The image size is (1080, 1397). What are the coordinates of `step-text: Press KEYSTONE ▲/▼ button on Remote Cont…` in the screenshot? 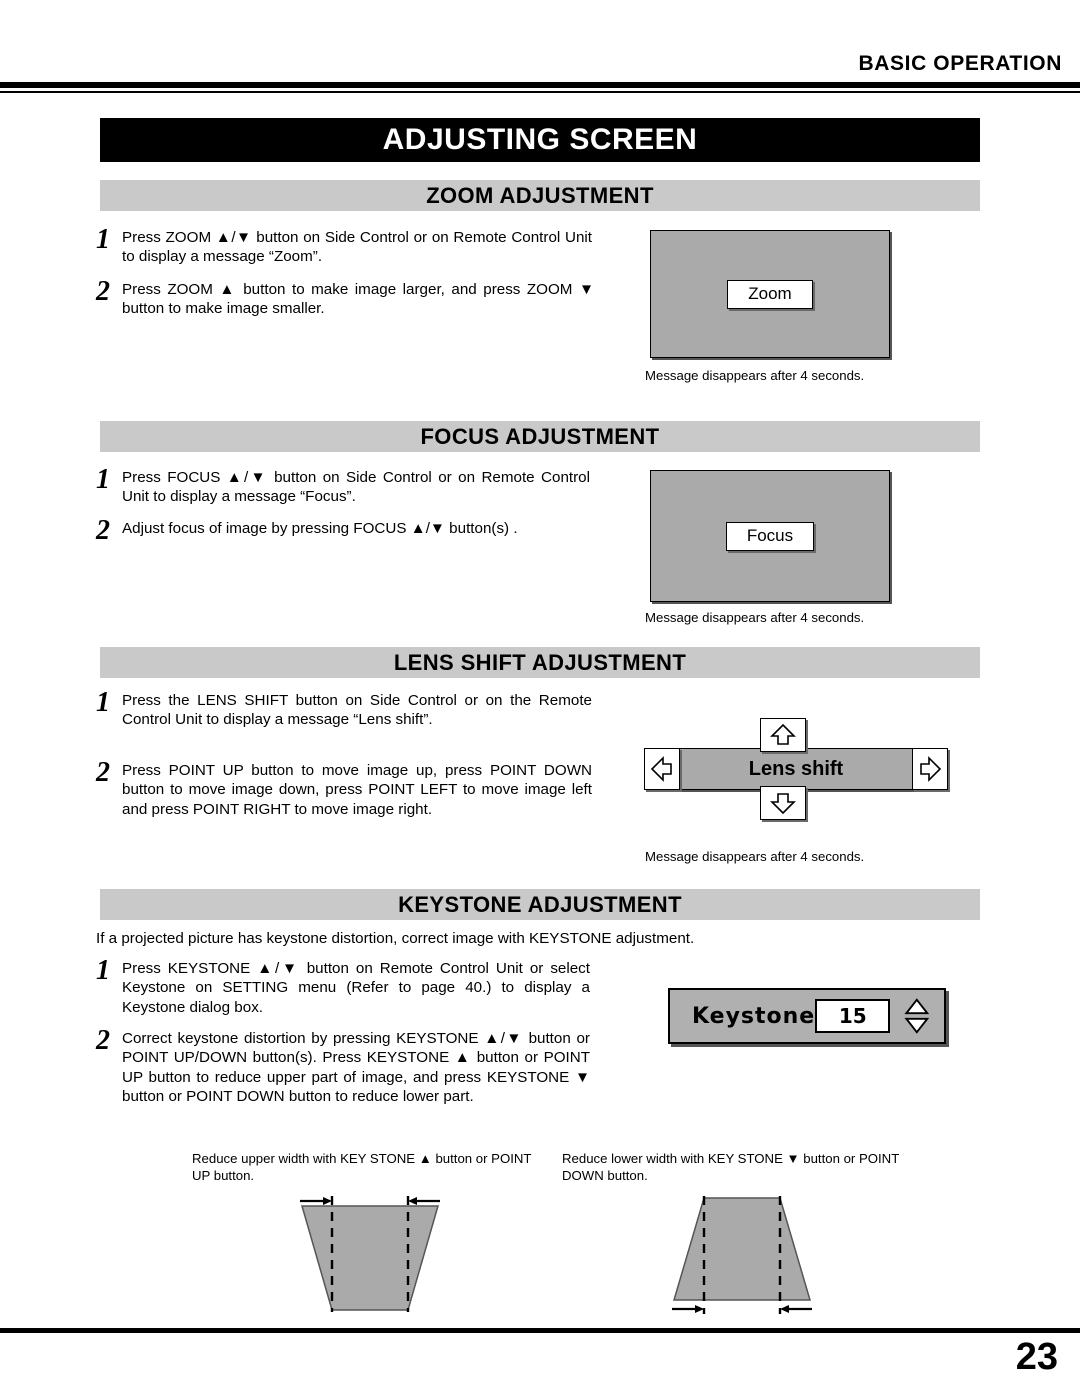 It's located at (356, 988).